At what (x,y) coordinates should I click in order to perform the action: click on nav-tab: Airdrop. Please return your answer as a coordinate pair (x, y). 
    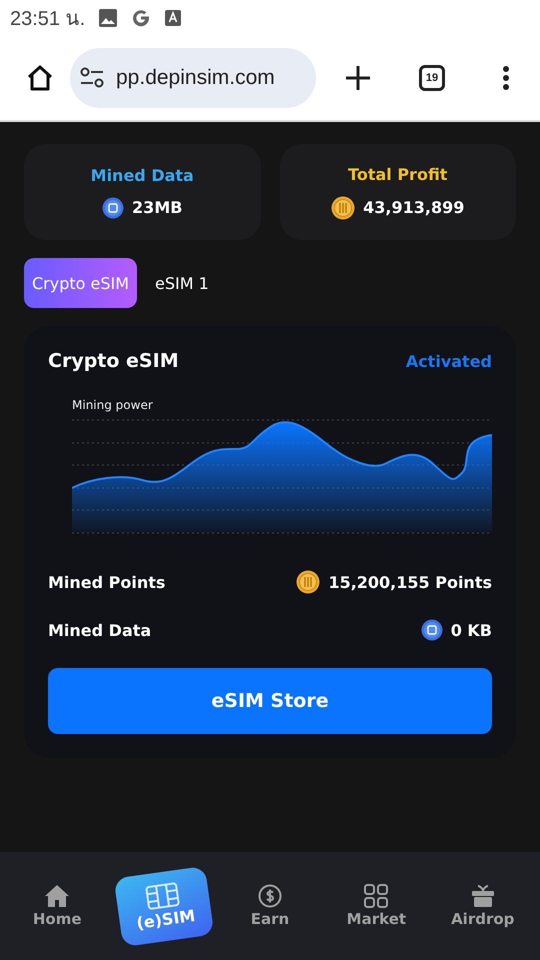
    Looking at the image, I should click on (482, 906).